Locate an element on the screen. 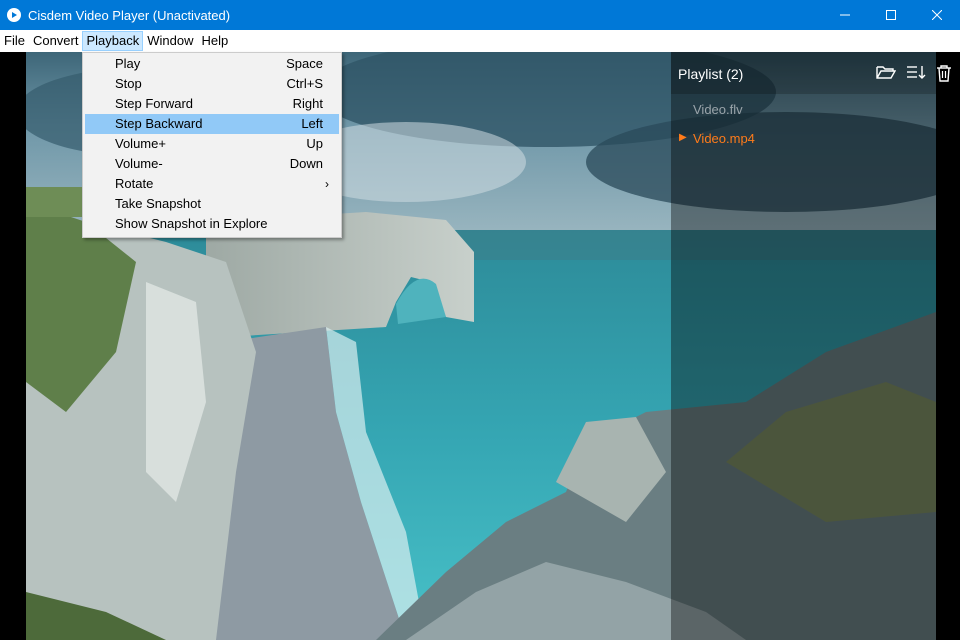  trash-icon is located at coordinates (946, 73).